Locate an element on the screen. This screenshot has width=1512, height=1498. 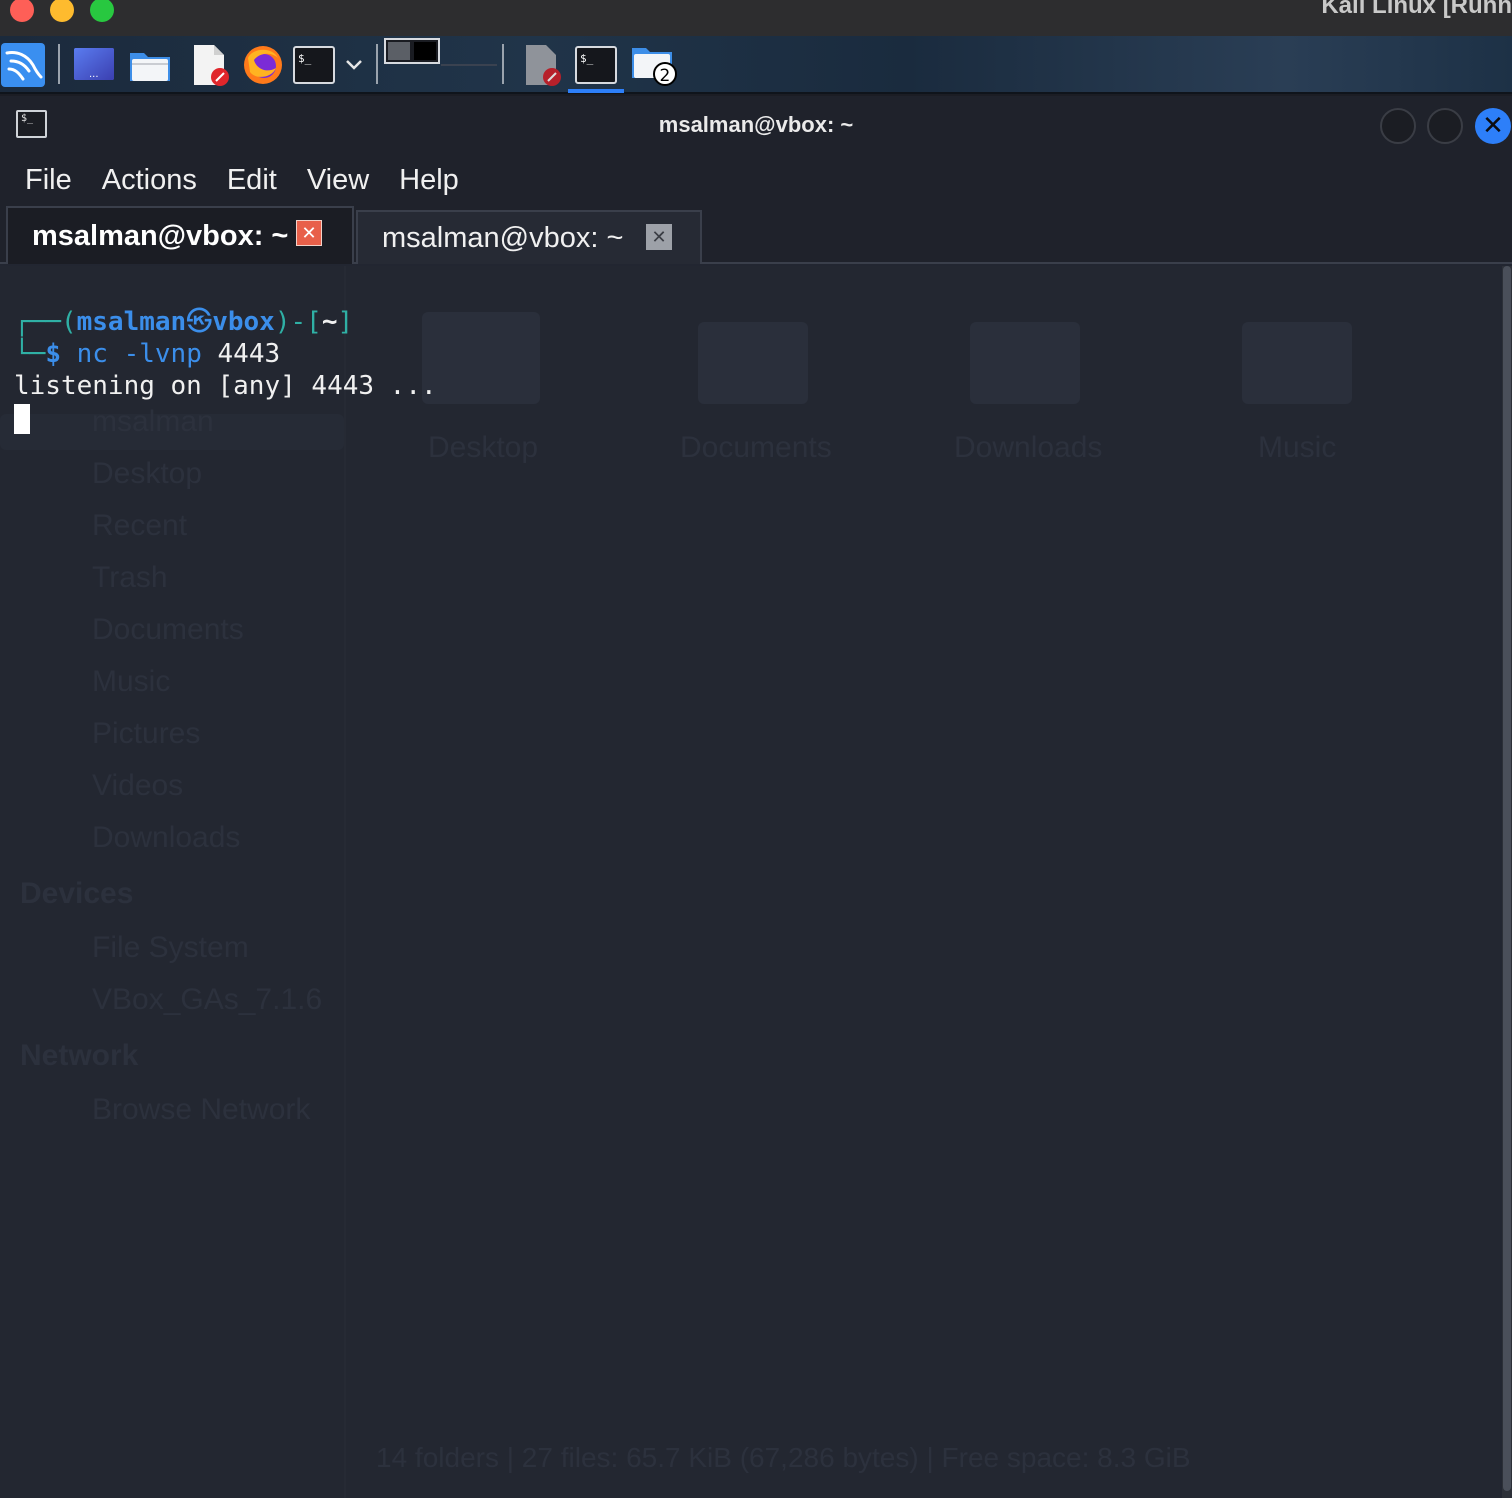
ghost-folder-label: Music is located at coordinates (1297, 447).